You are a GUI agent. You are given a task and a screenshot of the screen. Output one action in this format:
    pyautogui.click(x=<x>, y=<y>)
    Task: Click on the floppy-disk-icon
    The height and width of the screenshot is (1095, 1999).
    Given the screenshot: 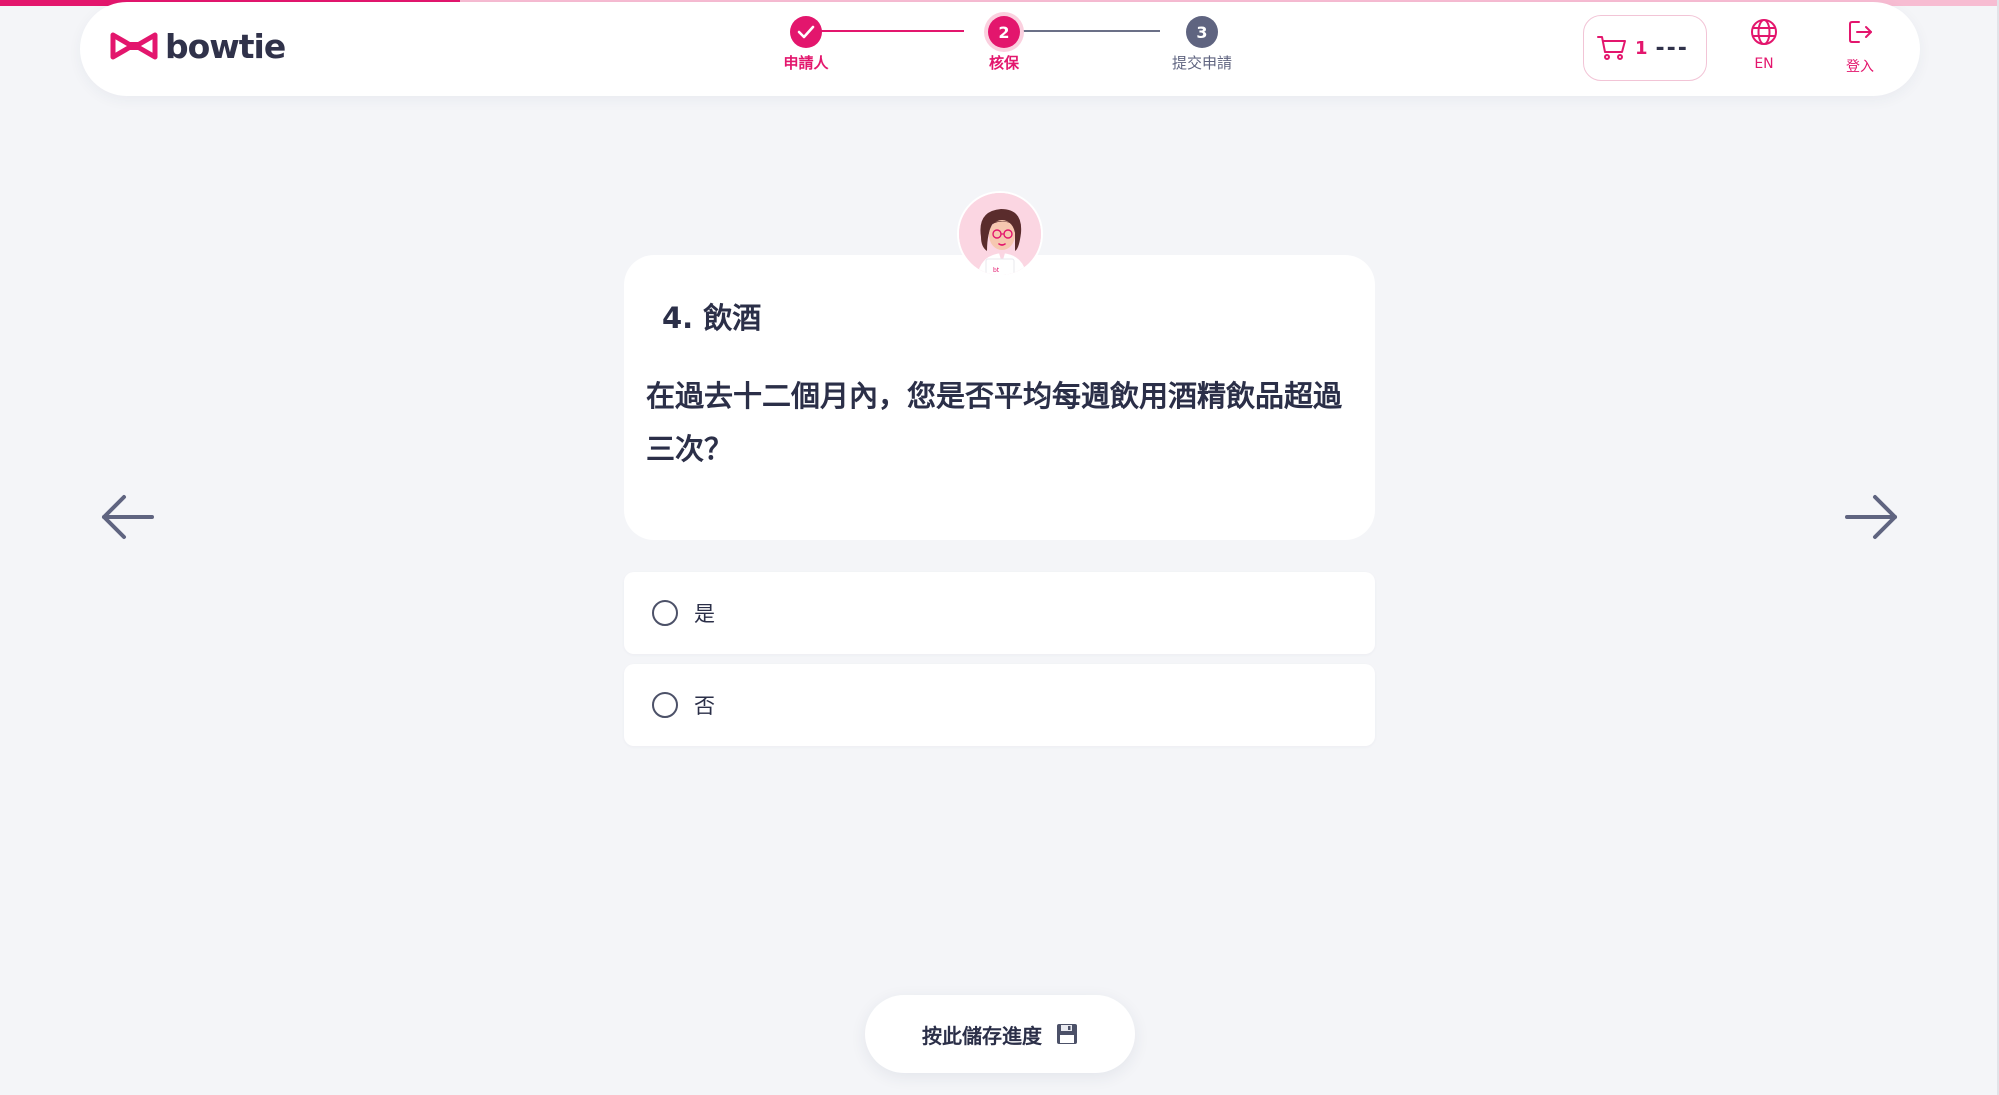 What is the action you would take?
    pyautogui.click(x=1067, y=1034)
    